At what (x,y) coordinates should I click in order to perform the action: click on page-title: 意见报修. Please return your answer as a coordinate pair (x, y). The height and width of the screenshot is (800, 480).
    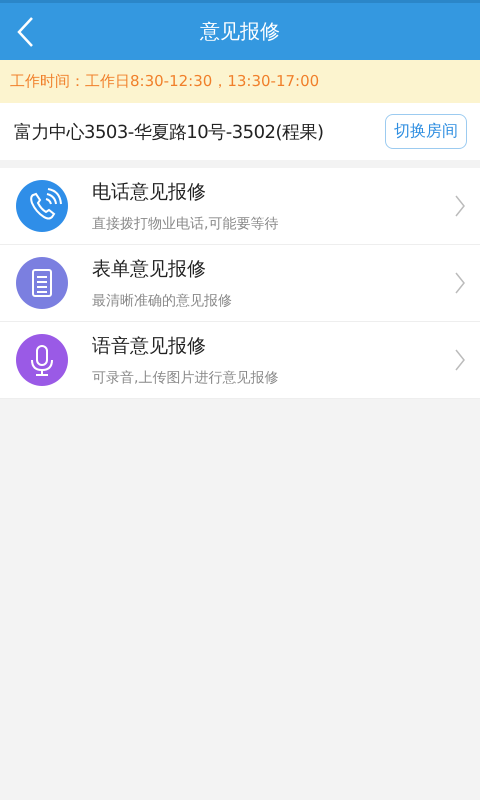
    Looking at the image, I should click on (240, 31).